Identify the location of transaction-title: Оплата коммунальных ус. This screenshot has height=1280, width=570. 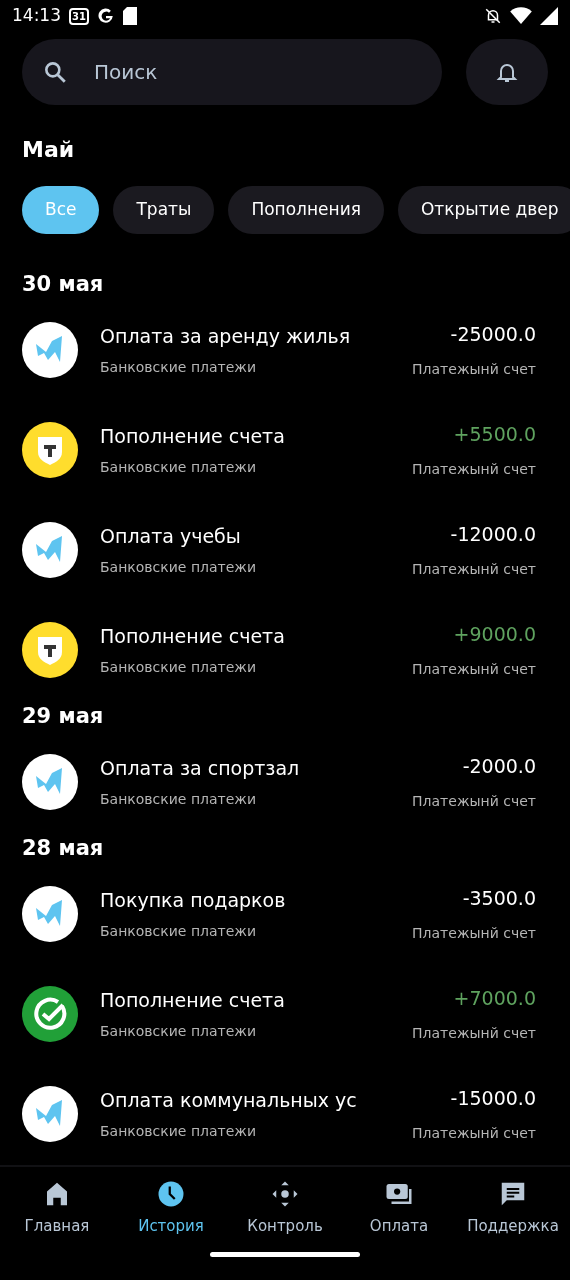
(229, 1101).